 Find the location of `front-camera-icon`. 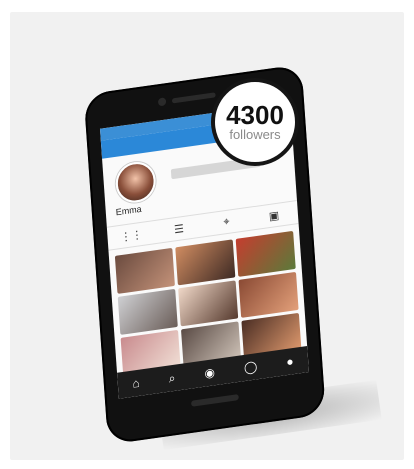

front-camera-icon is located at coordinates (162, 102).